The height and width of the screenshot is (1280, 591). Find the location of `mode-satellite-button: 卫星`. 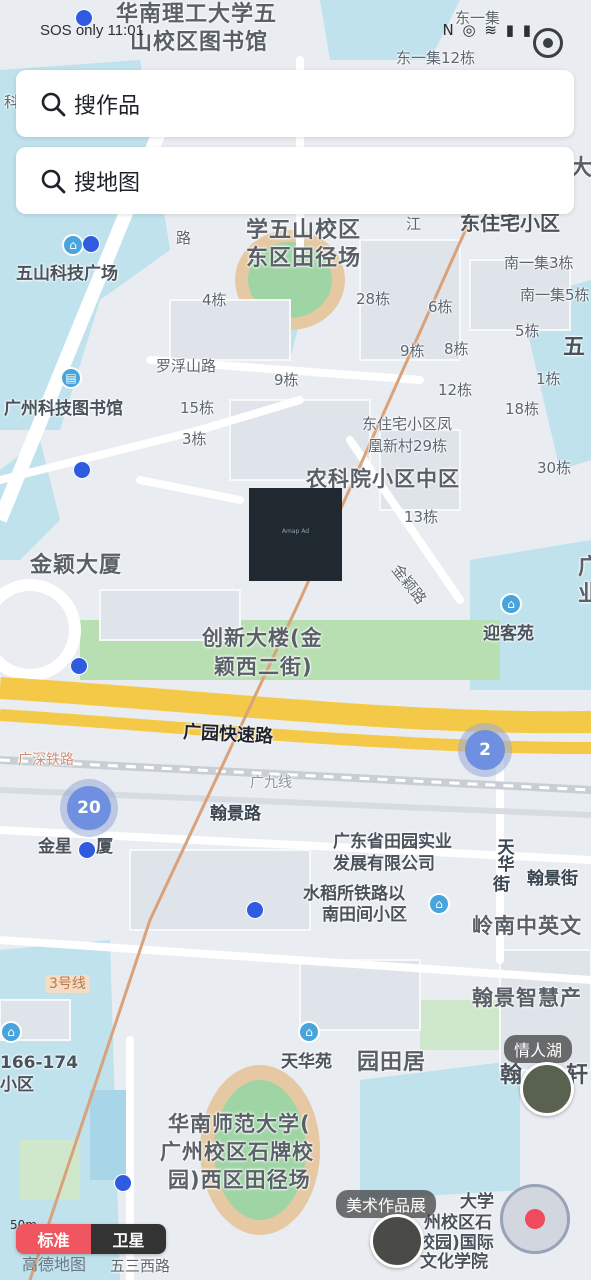

mode-satellite-button: 卫星 is located at coordinates (128, 1239).